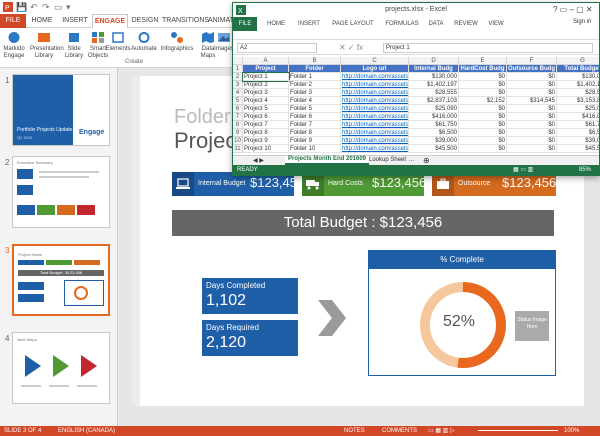 The height and width of the screenshot is (436, 600). Describe the element at coordinates (315, 109) in the screenshot. I see `table-cell: Folder 5` at that location.